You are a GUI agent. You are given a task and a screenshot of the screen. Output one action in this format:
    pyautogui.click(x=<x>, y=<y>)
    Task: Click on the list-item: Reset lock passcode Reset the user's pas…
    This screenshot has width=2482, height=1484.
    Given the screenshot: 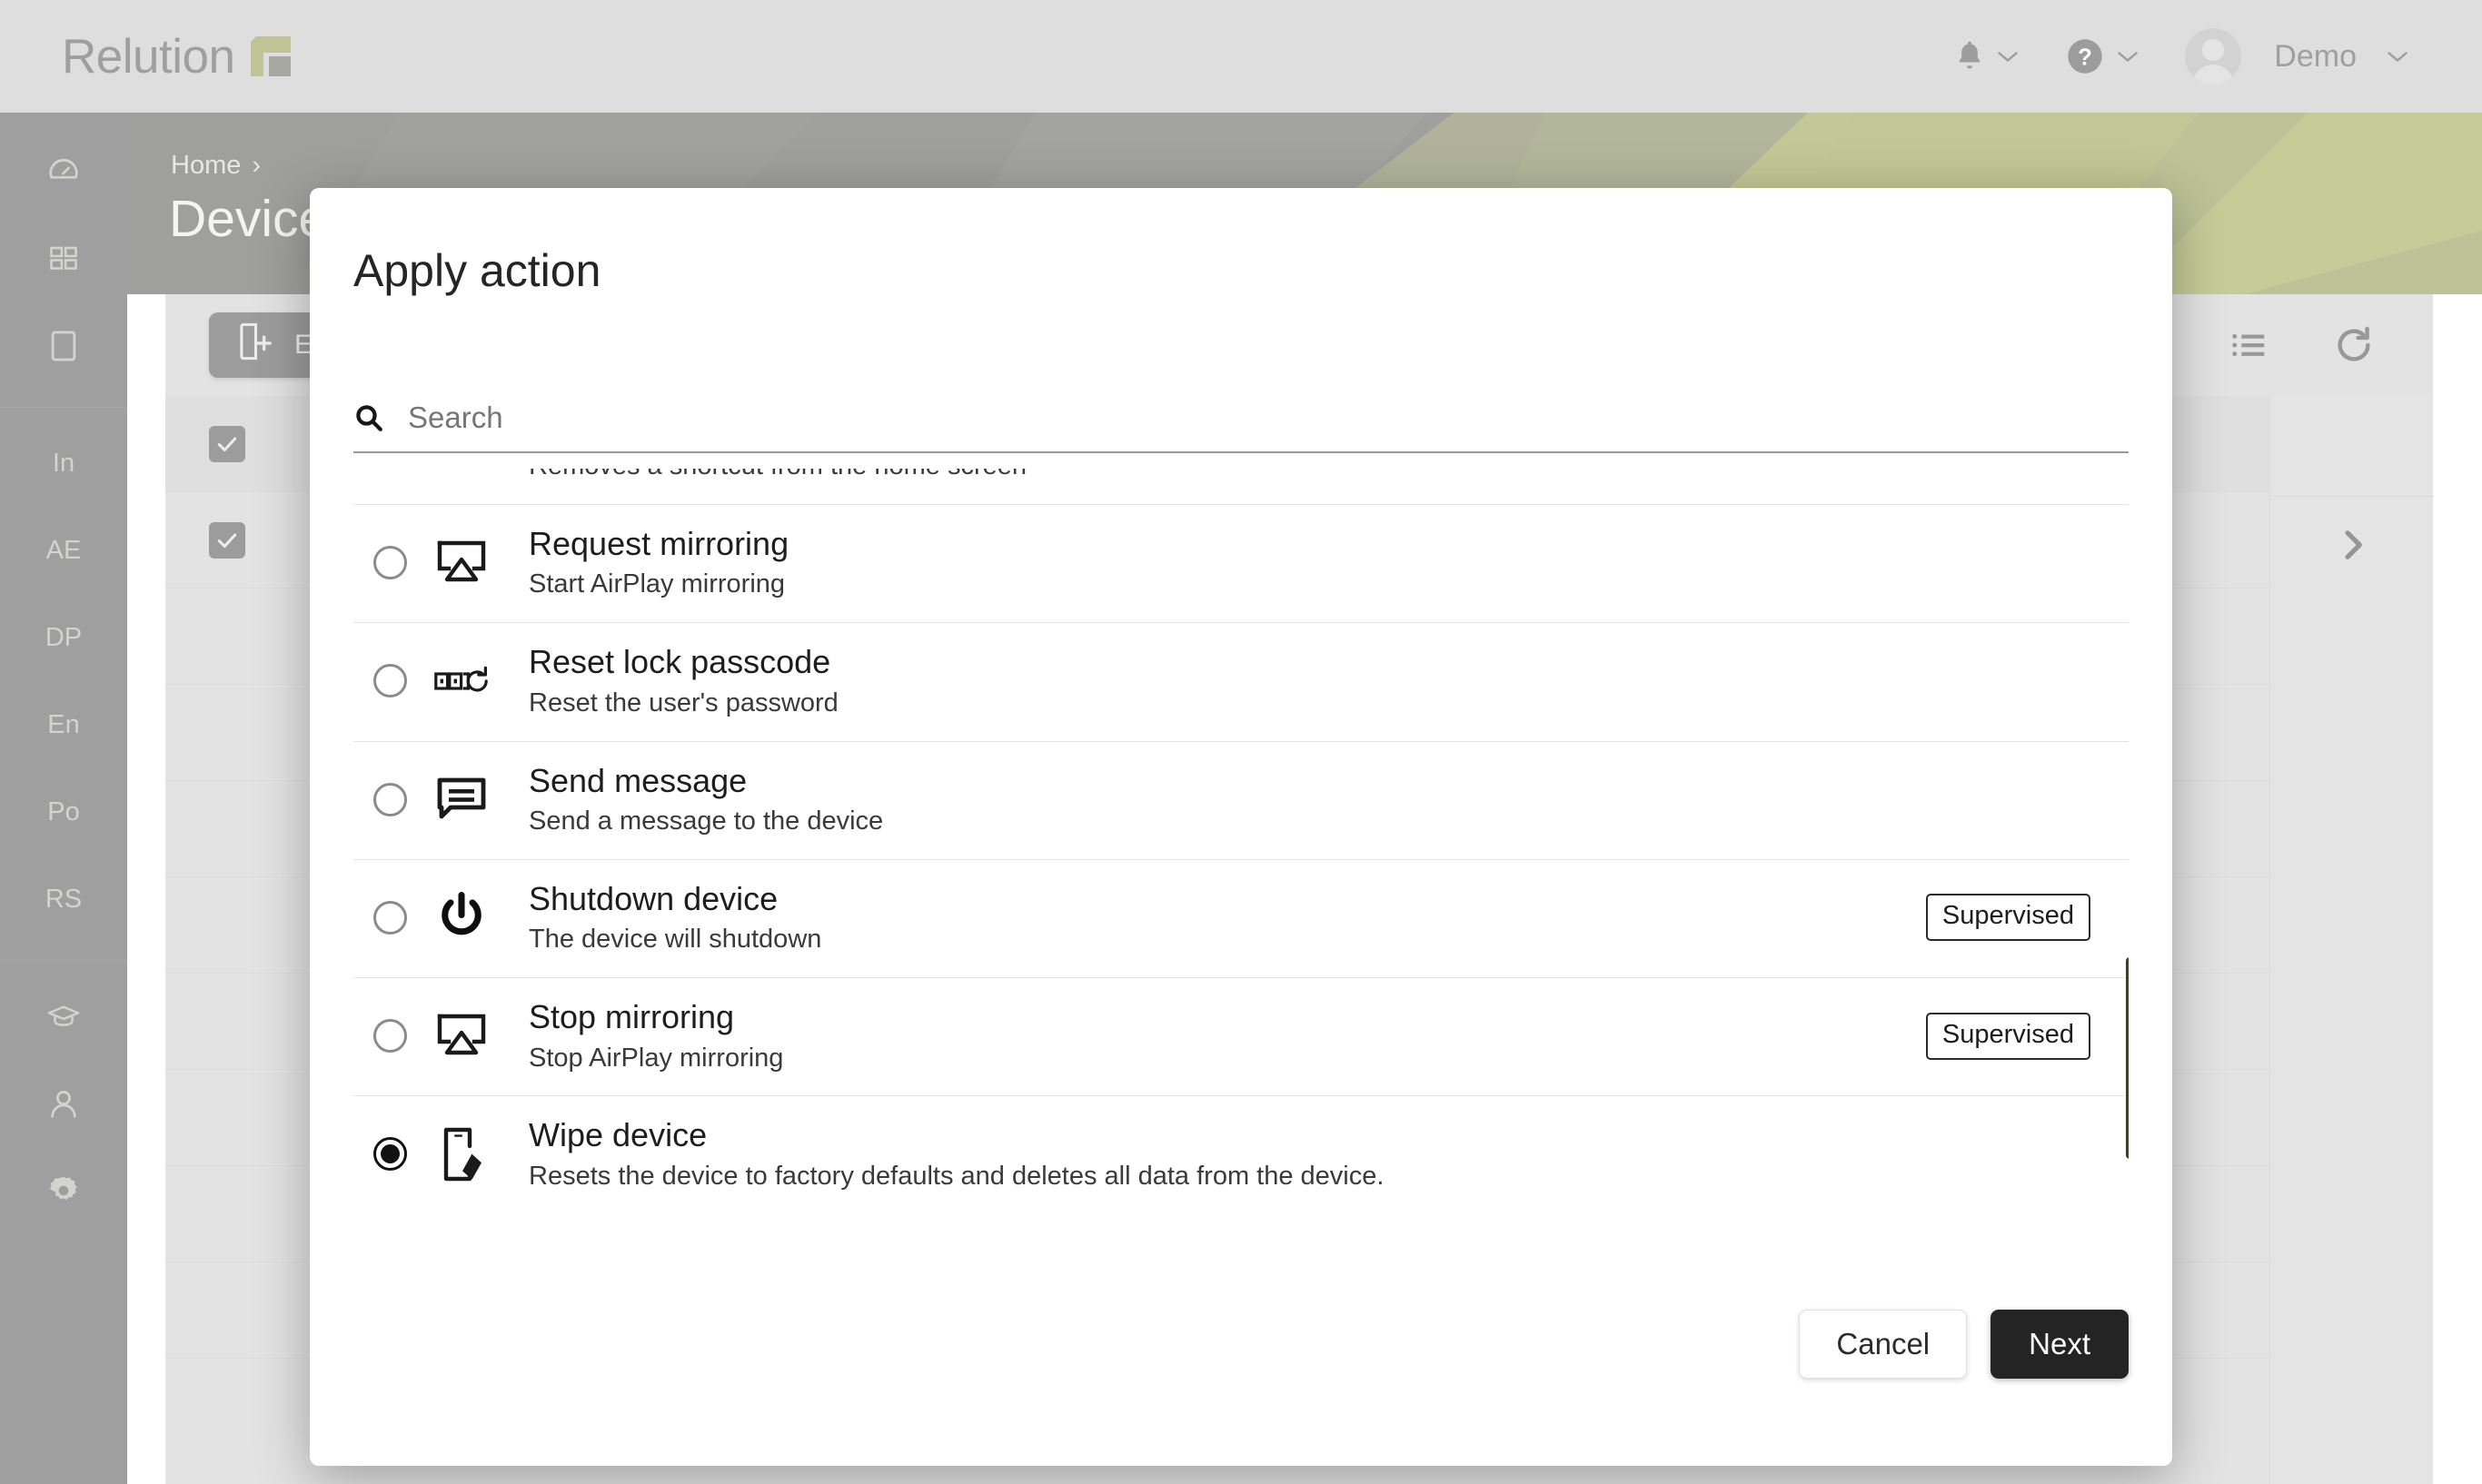 What is the action you would take?
    pyautogui.click(x=1241, y=682)
    